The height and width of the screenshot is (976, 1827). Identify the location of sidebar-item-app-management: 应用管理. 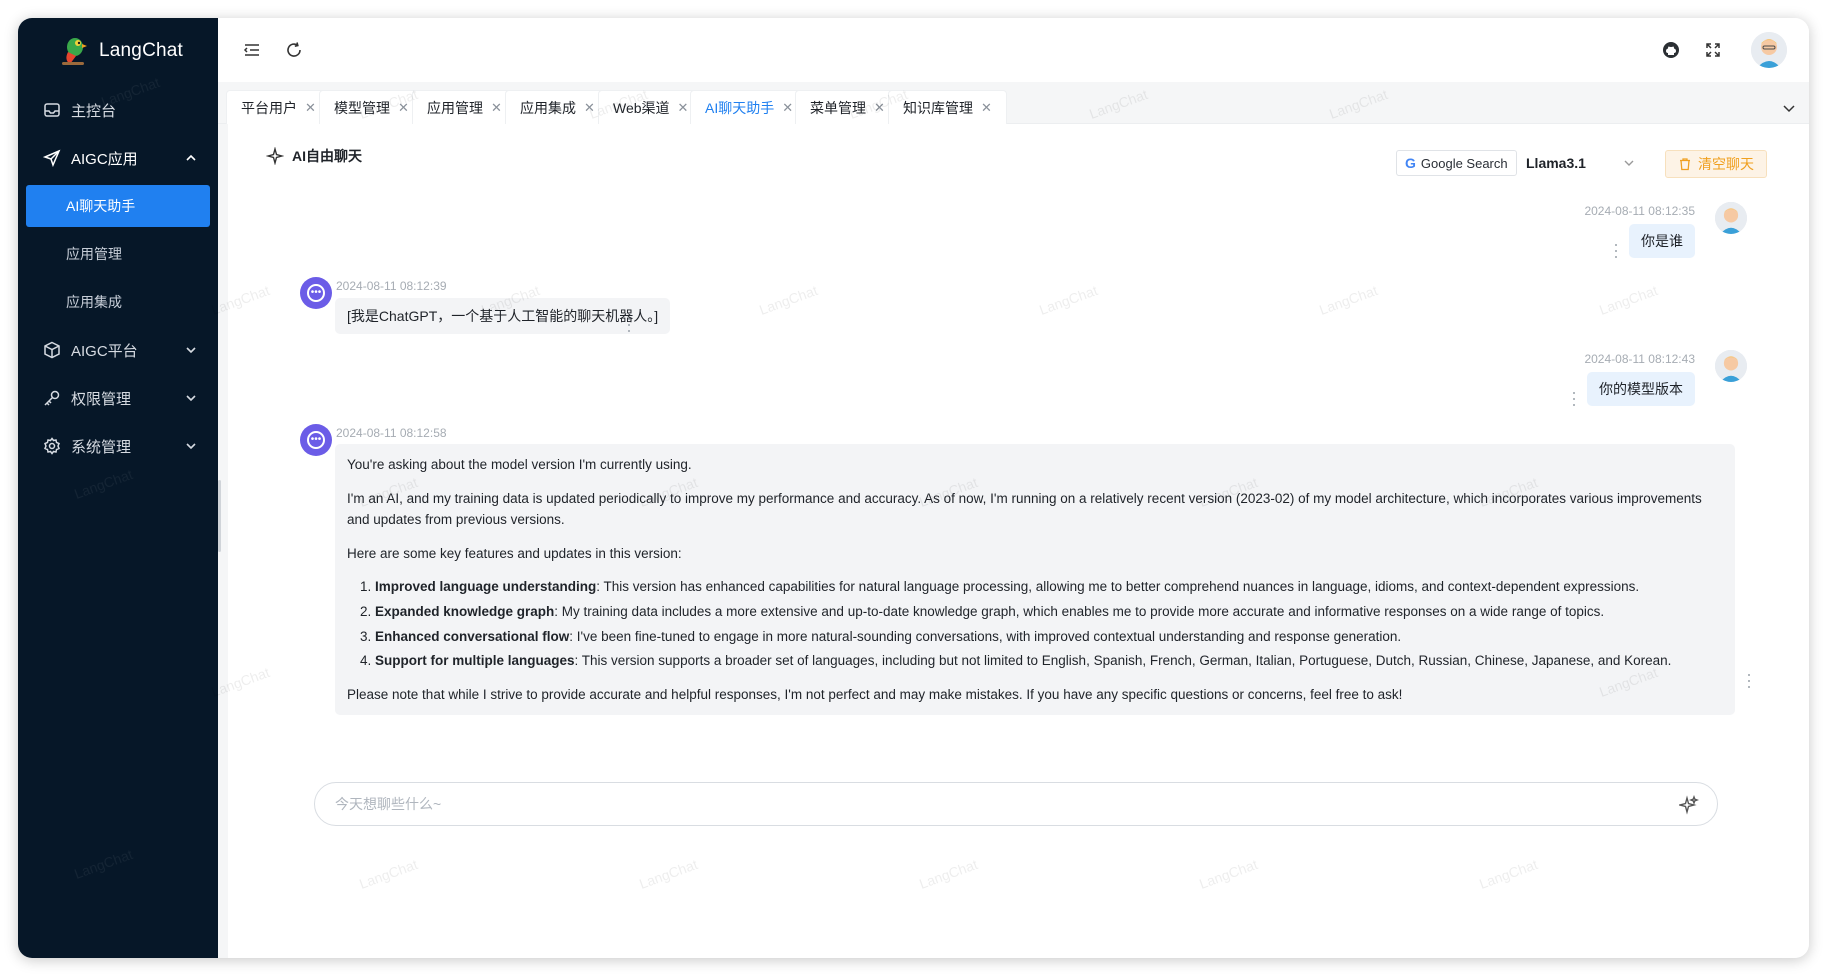
(118, 254).